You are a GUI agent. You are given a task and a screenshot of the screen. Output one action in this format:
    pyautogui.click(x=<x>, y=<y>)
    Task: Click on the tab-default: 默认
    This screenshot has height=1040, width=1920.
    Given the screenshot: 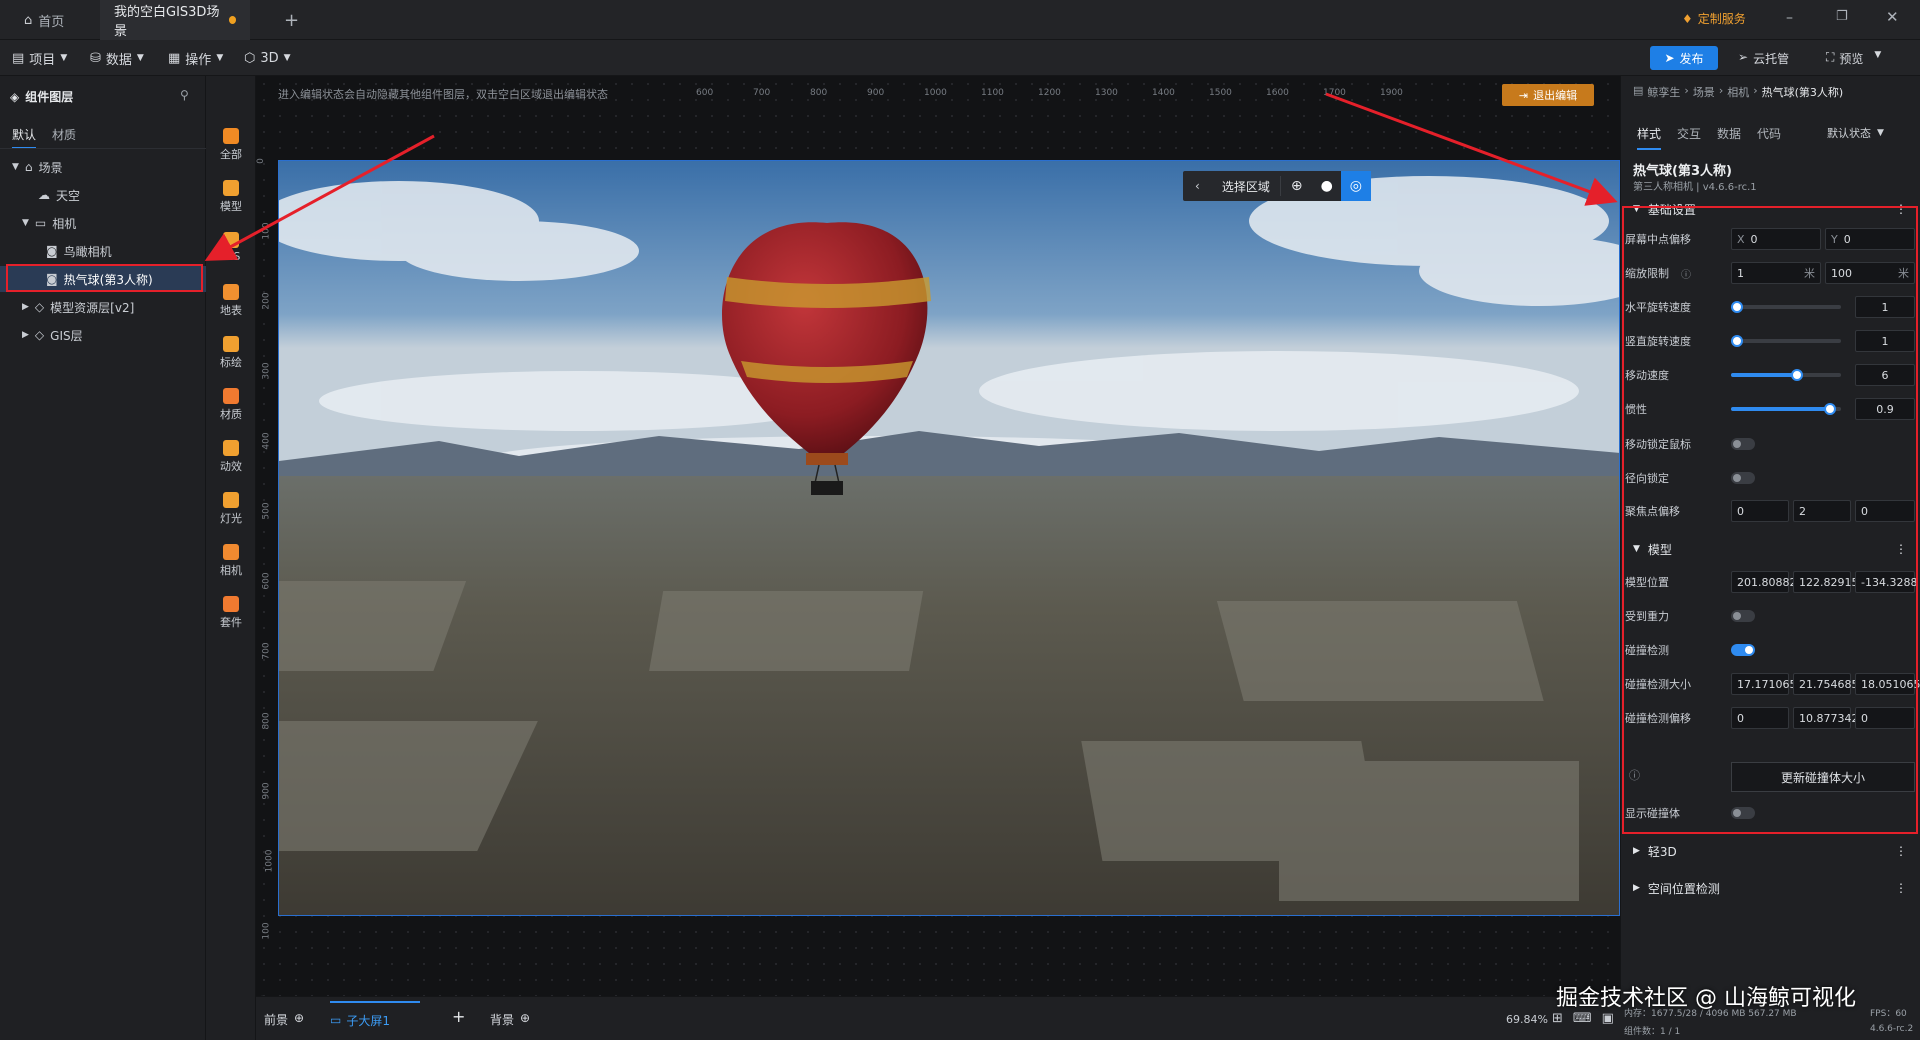 What is the action you would take?
    pyautogui.click(x=24, y=137)
    